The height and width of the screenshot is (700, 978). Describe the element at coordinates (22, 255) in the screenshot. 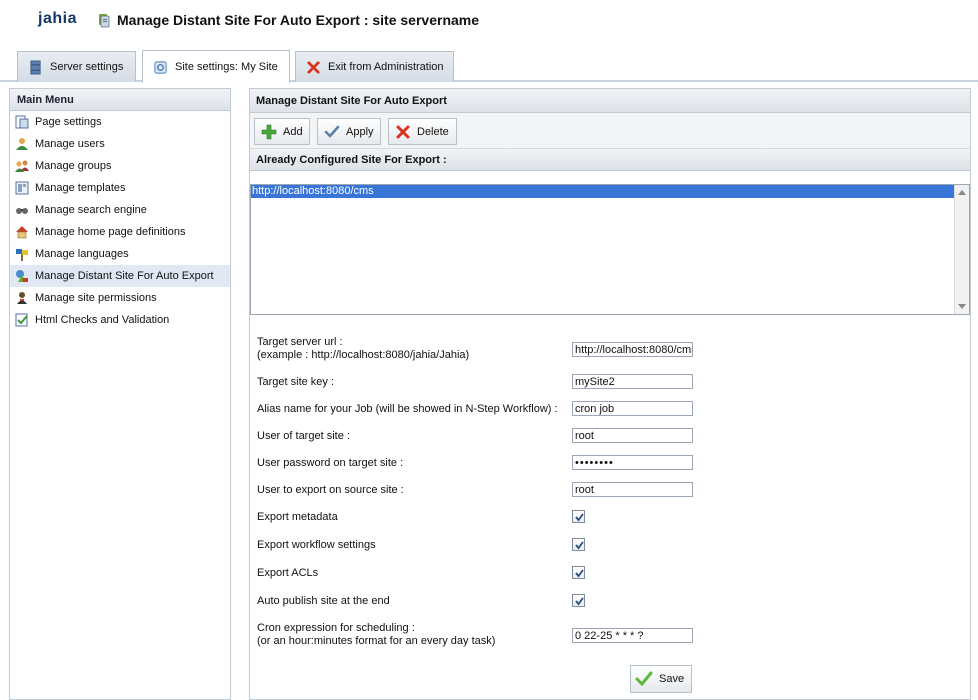

I see `languages-icon` at that location.